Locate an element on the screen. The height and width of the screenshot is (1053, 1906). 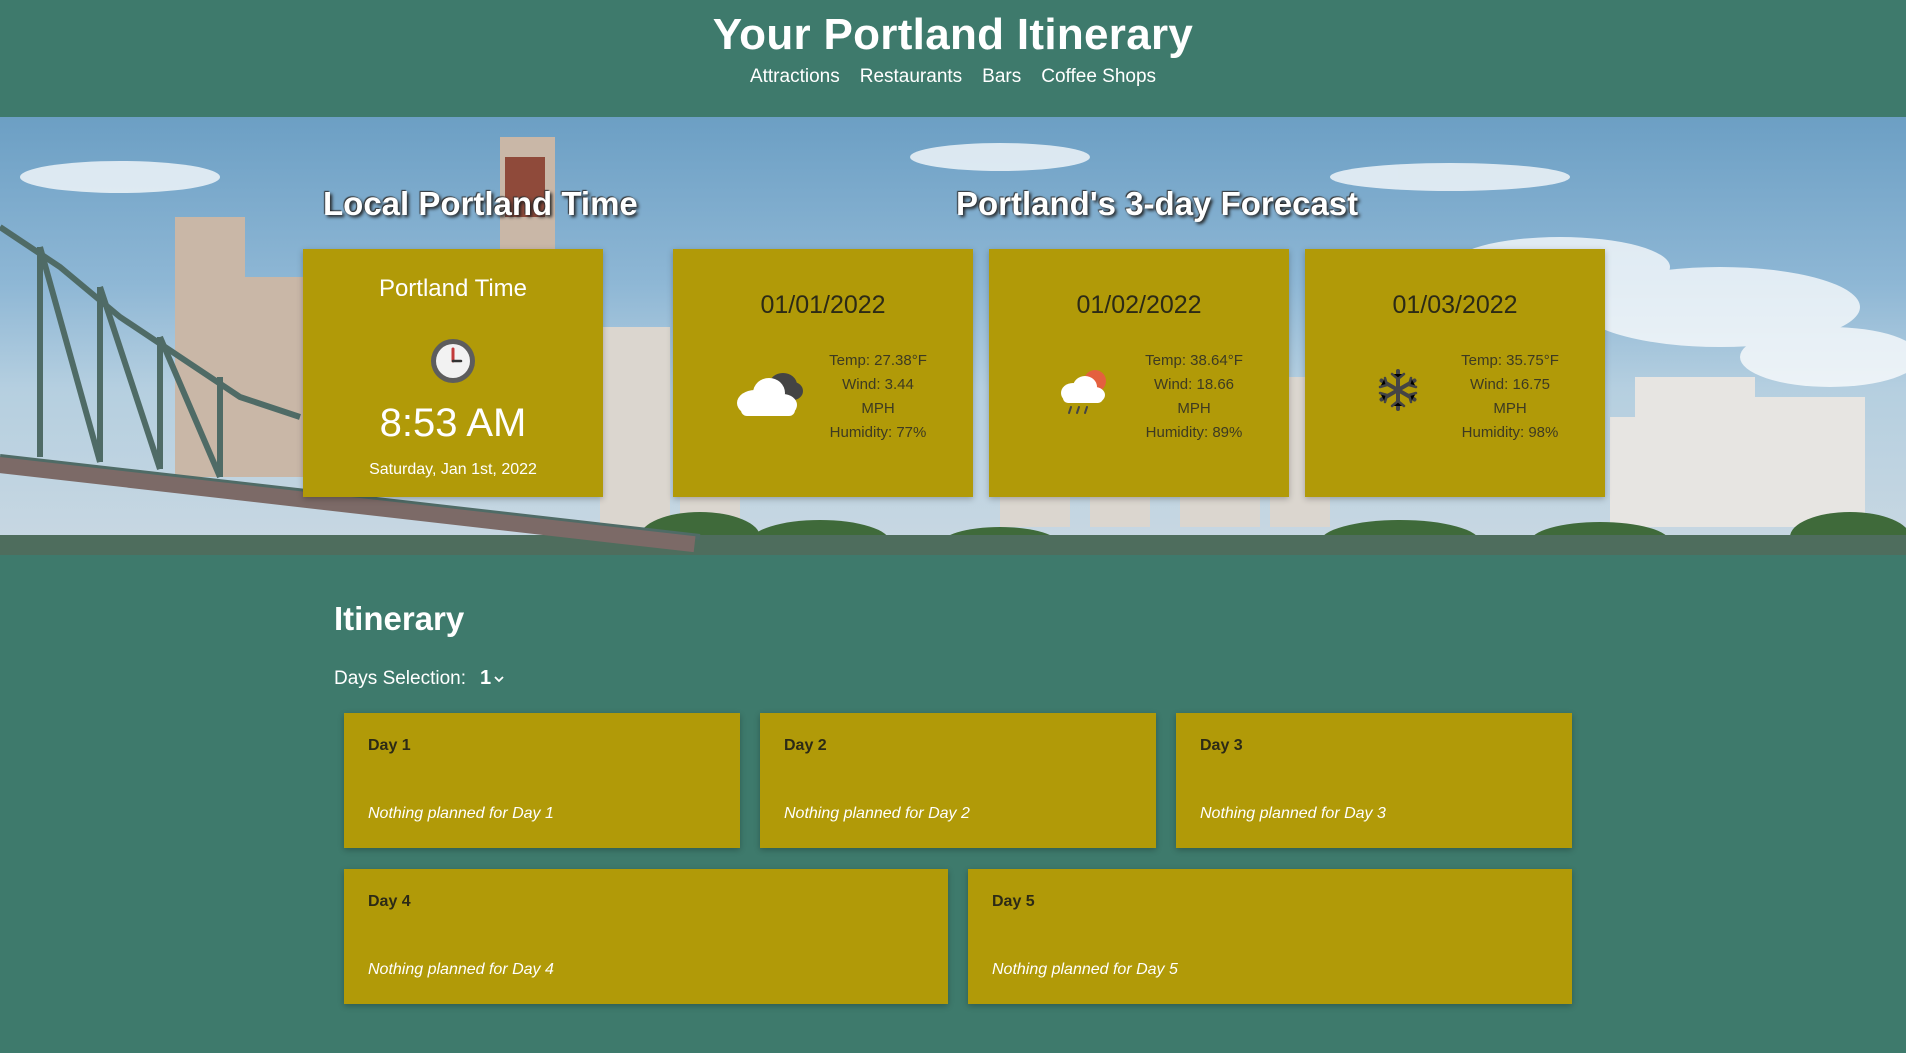
time-card-title: Portland Time is located at coordinates (453, 288).